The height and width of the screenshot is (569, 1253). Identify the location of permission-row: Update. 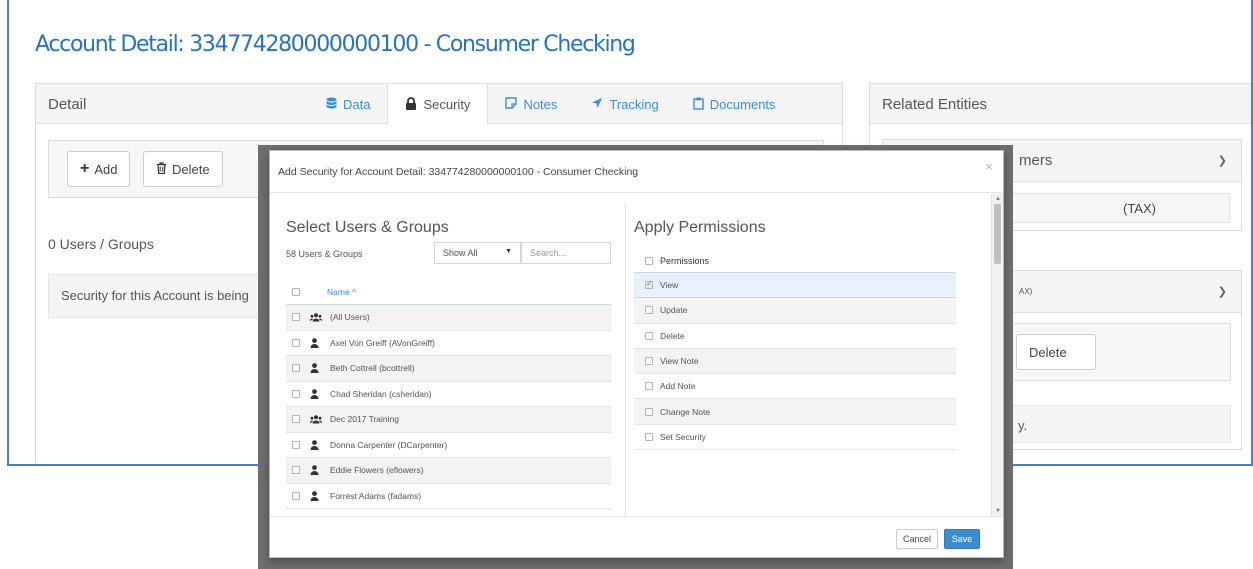
(795, 311).